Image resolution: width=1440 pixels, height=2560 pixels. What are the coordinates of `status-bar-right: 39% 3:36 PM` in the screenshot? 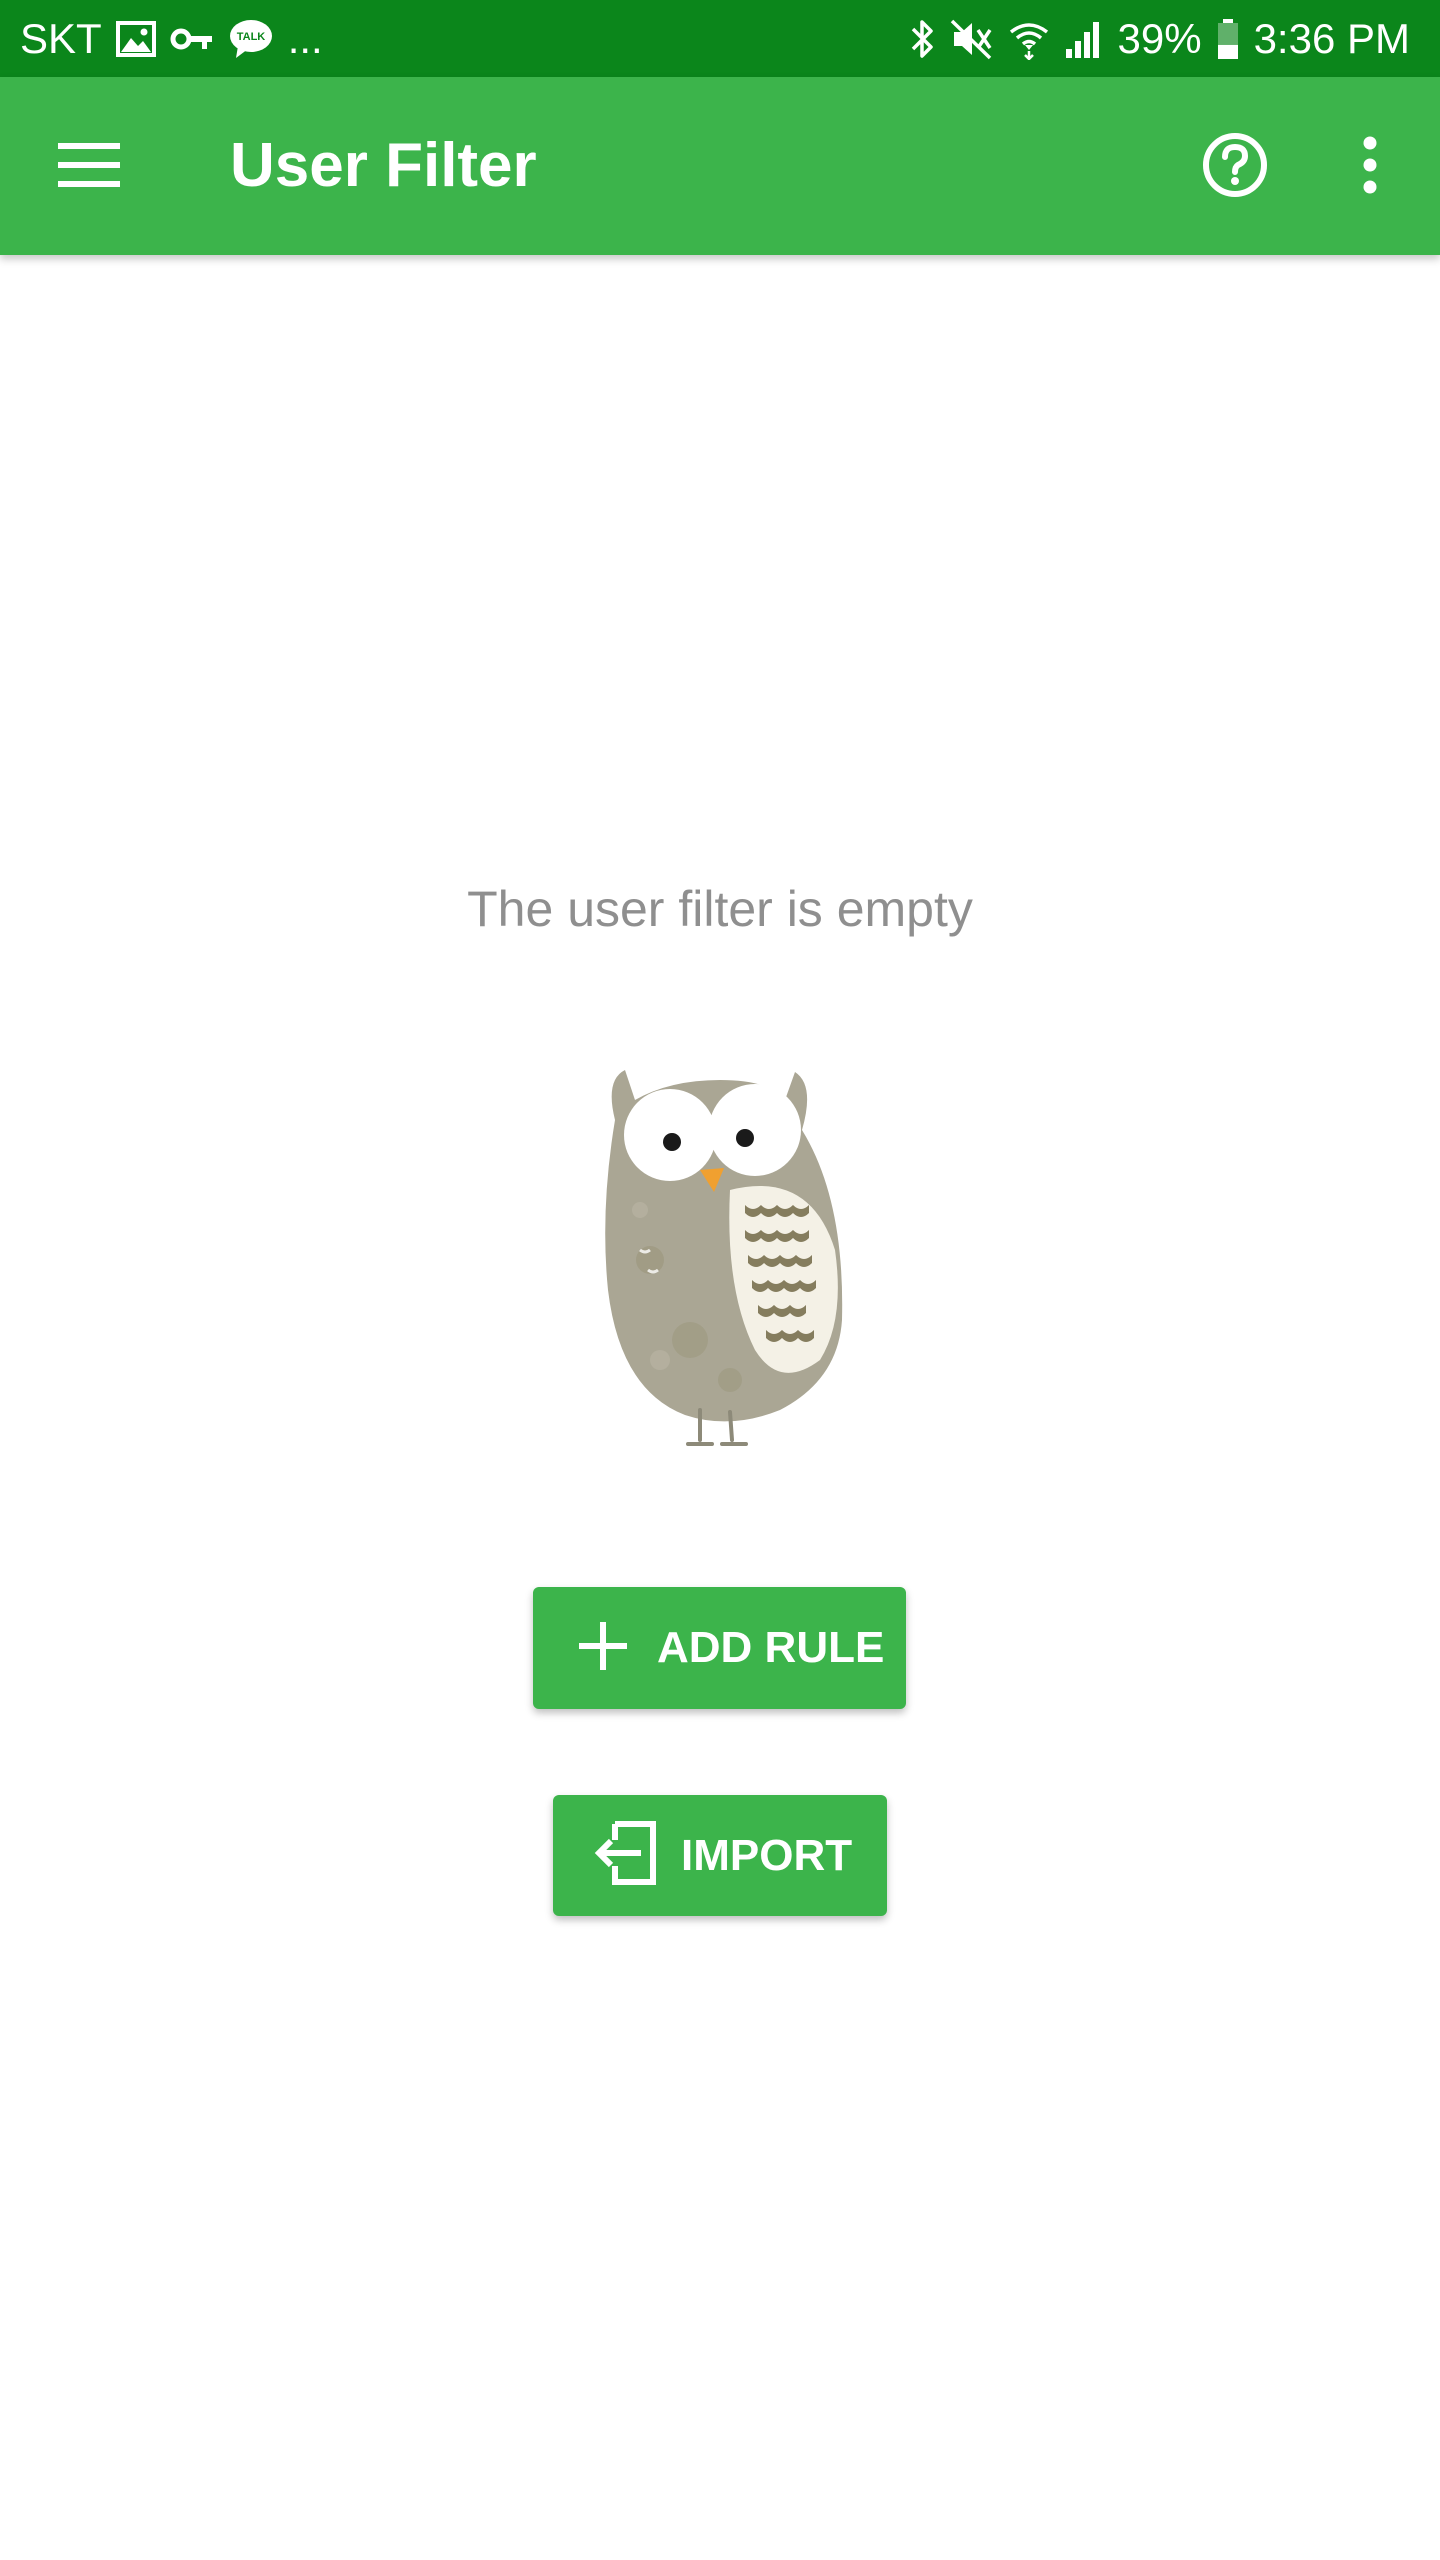 It's located at (1160, 38).